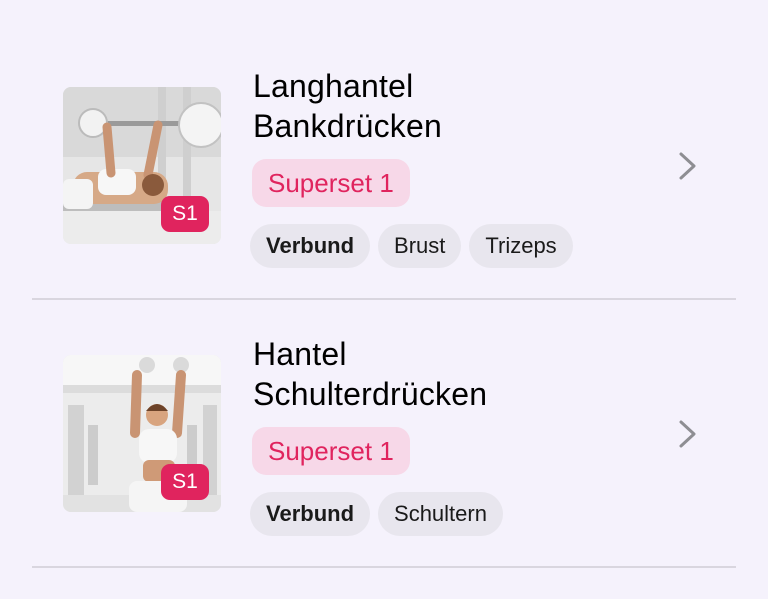 The image size is (768, 599). I want to click on exercise-thumbnail-shoulder-press: S1, so click(142, 433).